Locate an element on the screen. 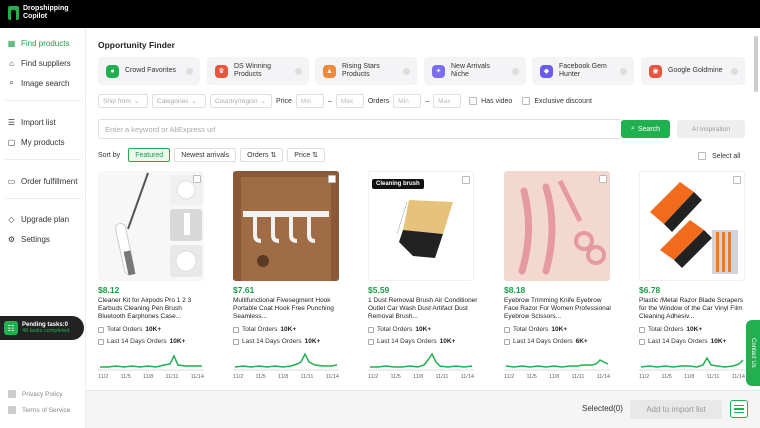 The image size is (760, 428). sort-orders: Orders ⇅ is located at coordinates (262, 155).